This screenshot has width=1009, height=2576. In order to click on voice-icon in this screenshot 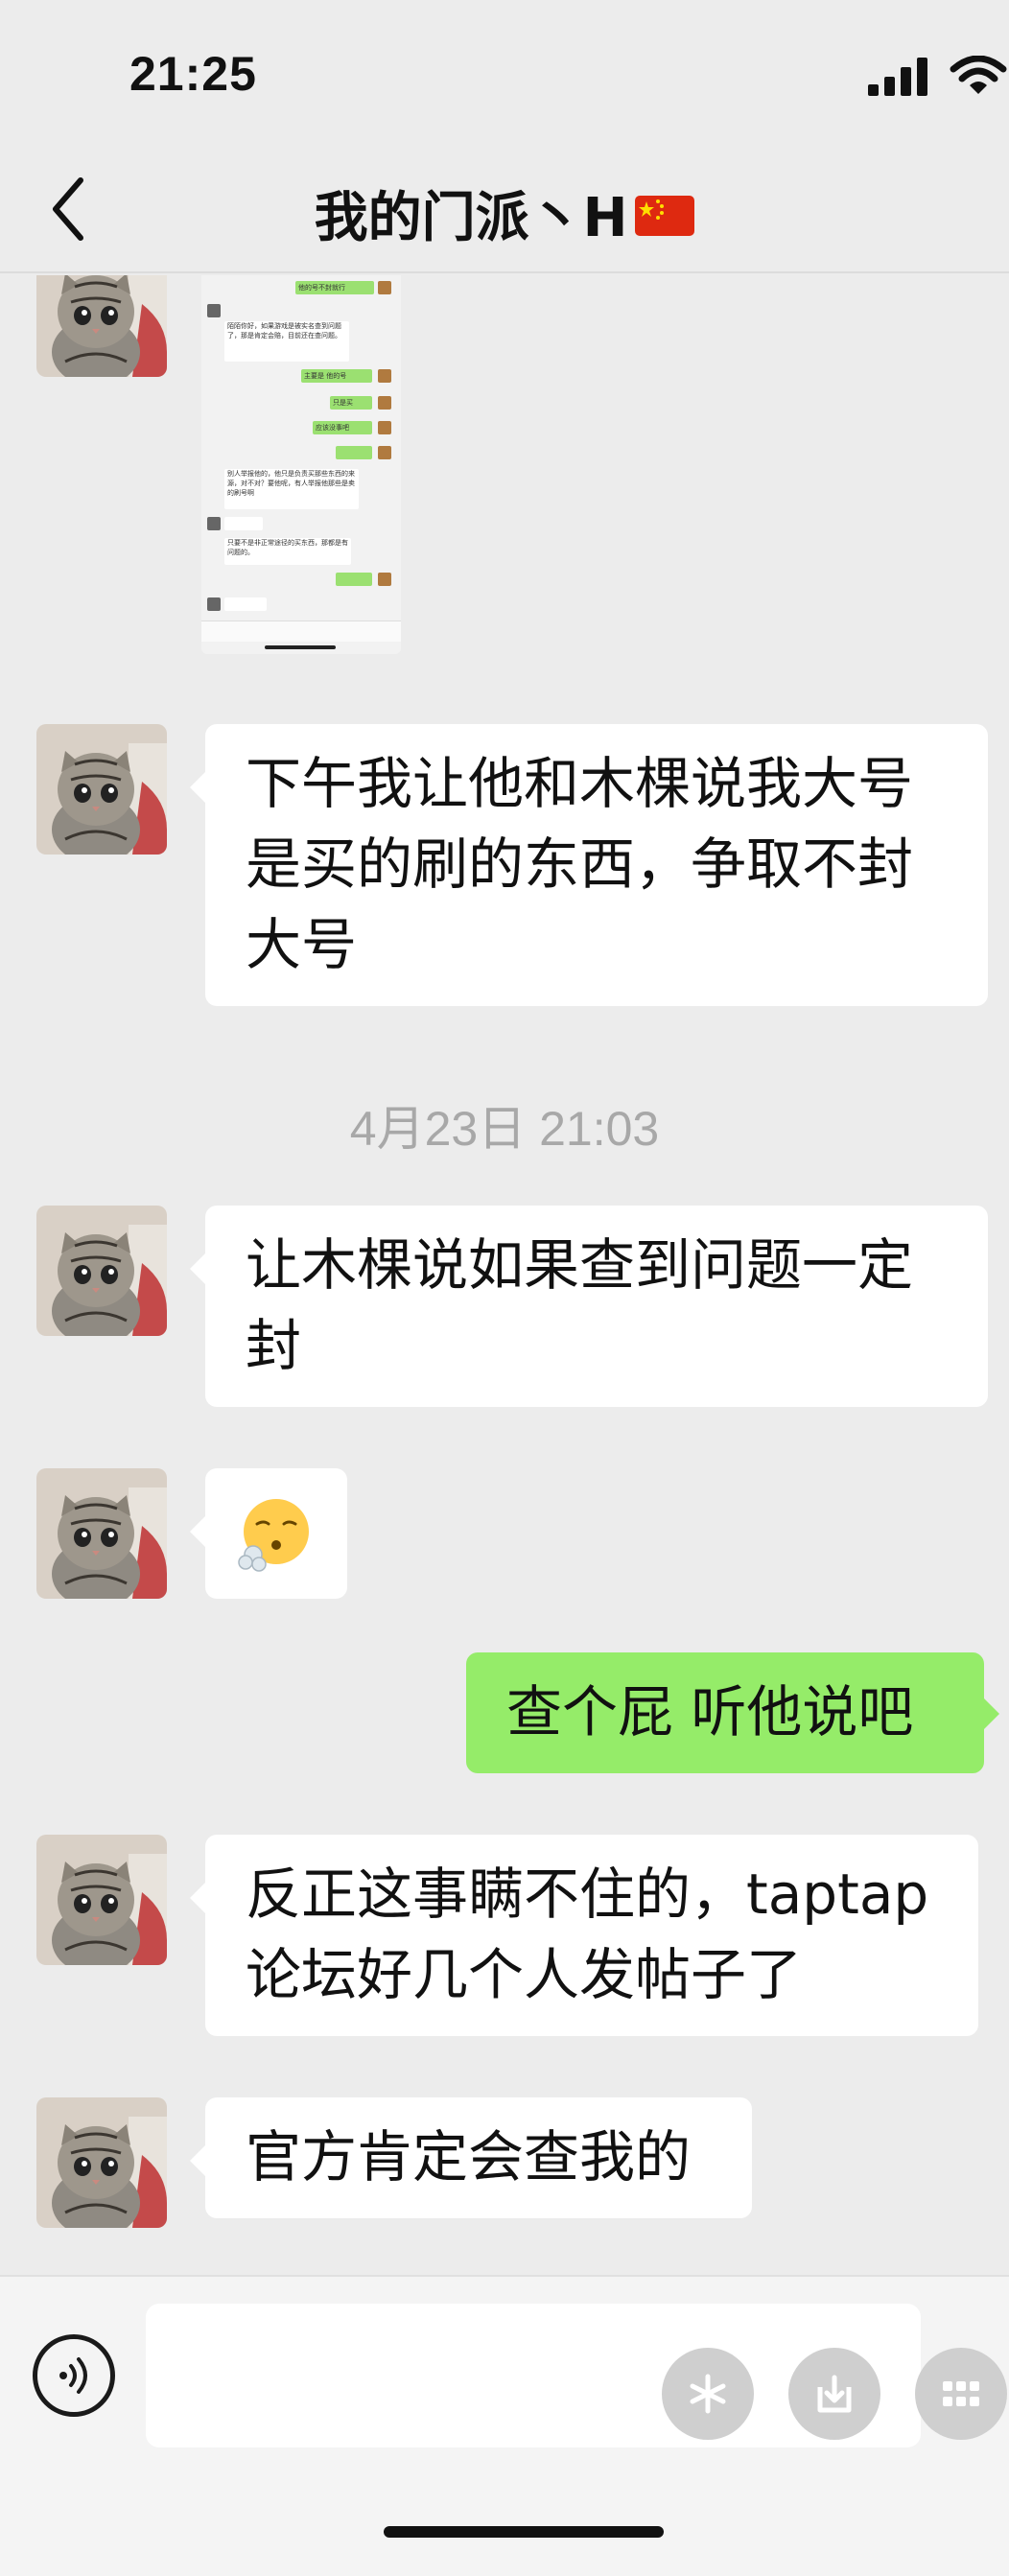, I will do `click(73, 2375)`.